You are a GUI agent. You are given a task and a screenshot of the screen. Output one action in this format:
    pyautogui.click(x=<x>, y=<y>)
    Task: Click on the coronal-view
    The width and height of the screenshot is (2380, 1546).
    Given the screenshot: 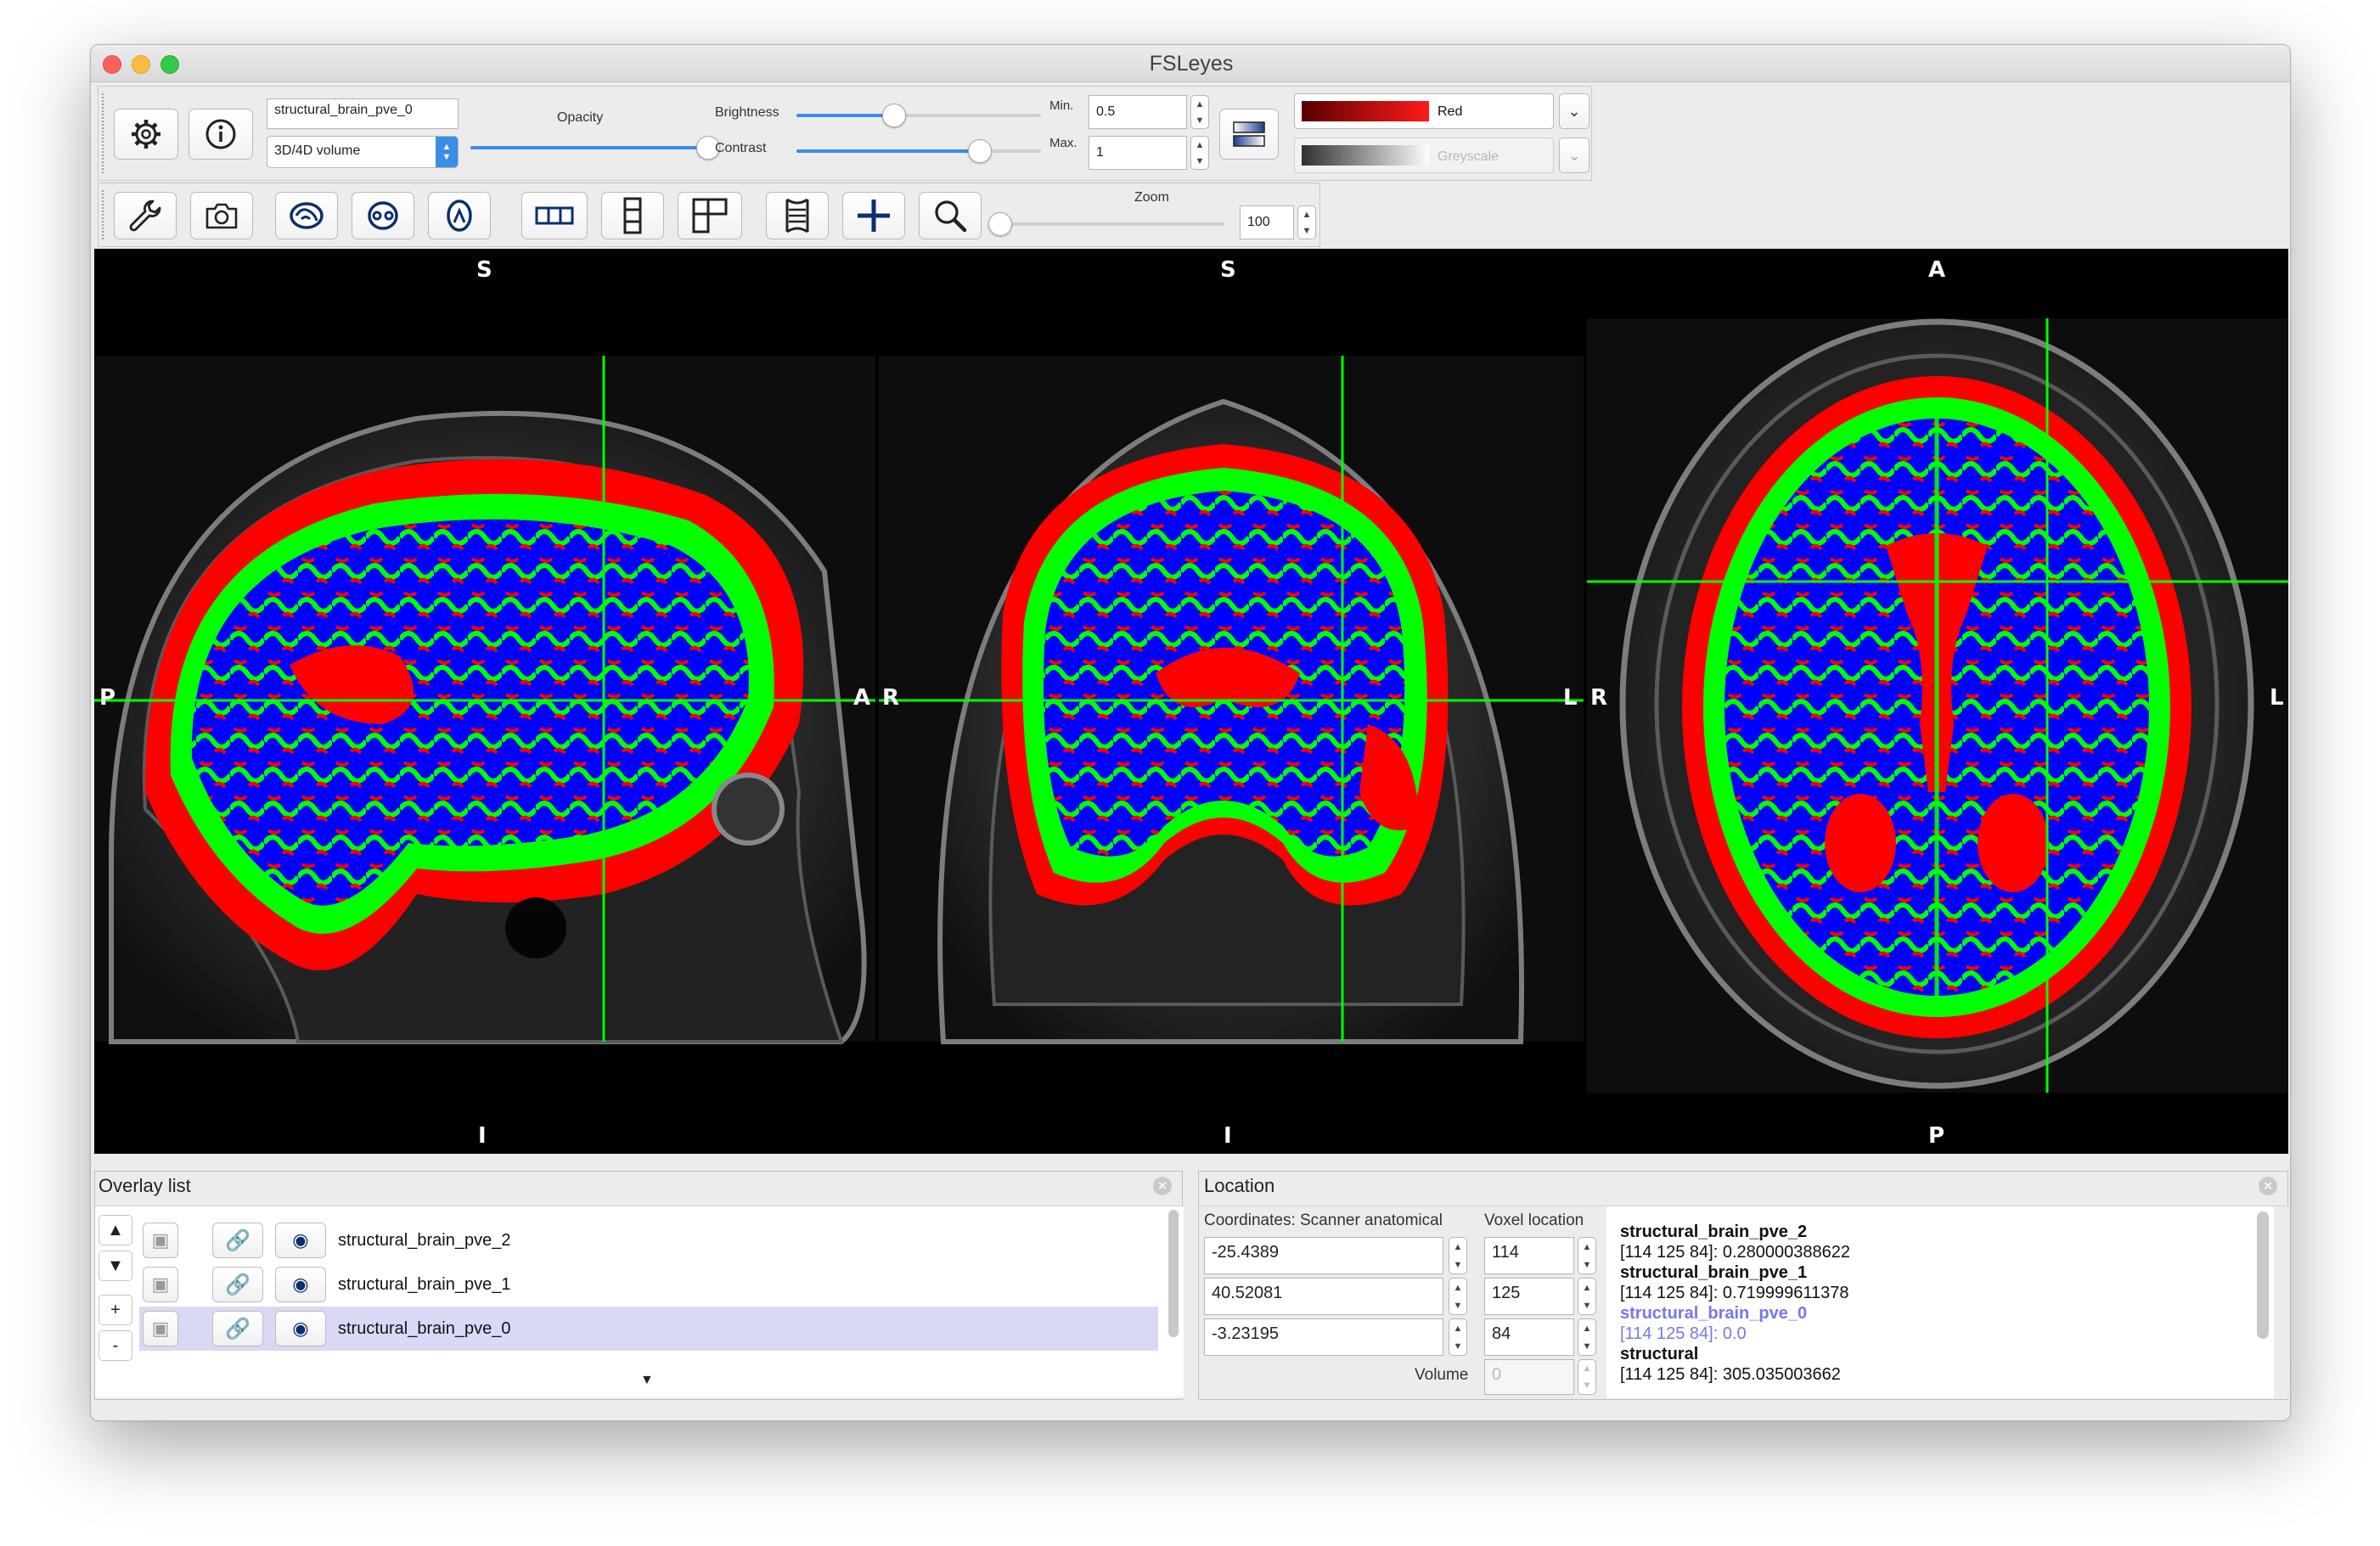 What is the action you would take?
    pyautogui.click(x=1231, y=700)
    